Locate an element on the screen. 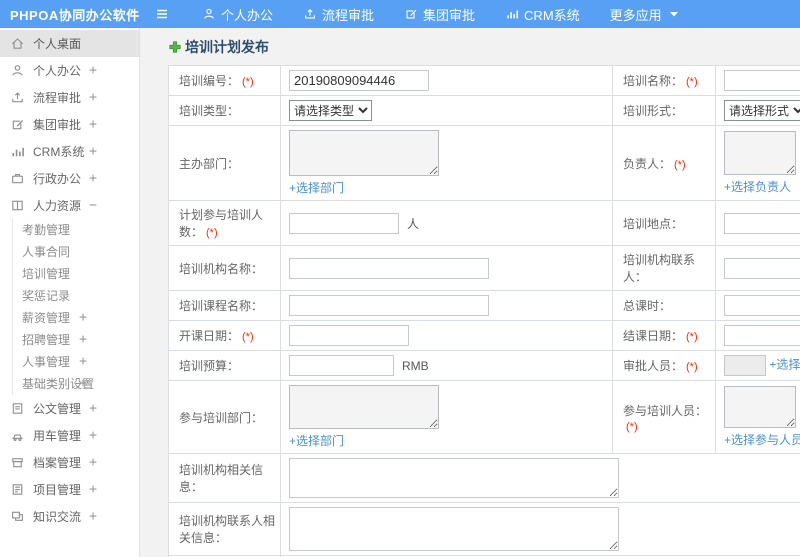 This screenshot has height=557, width=800. sidebar-item-knowledge-exchange: 知识交流 + is located at coordinates (69, 516).